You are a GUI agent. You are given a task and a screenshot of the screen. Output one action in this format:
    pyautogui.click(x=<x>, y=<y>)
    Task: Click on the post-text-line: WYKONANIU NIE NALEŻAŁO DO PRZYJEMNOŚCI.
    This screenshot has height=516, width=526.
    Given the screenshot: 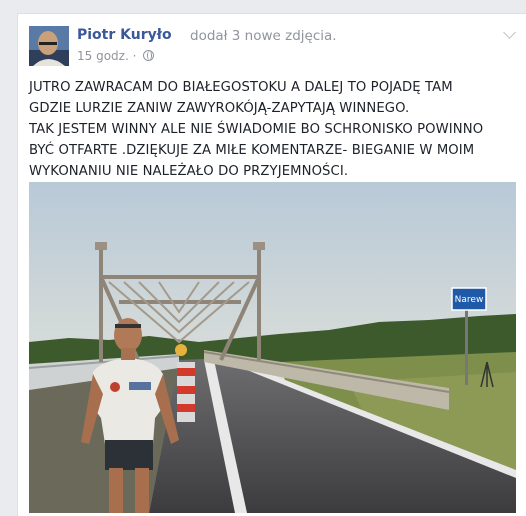 What is the action you would take?
    pyautogui.click(x=189, y=171)
    